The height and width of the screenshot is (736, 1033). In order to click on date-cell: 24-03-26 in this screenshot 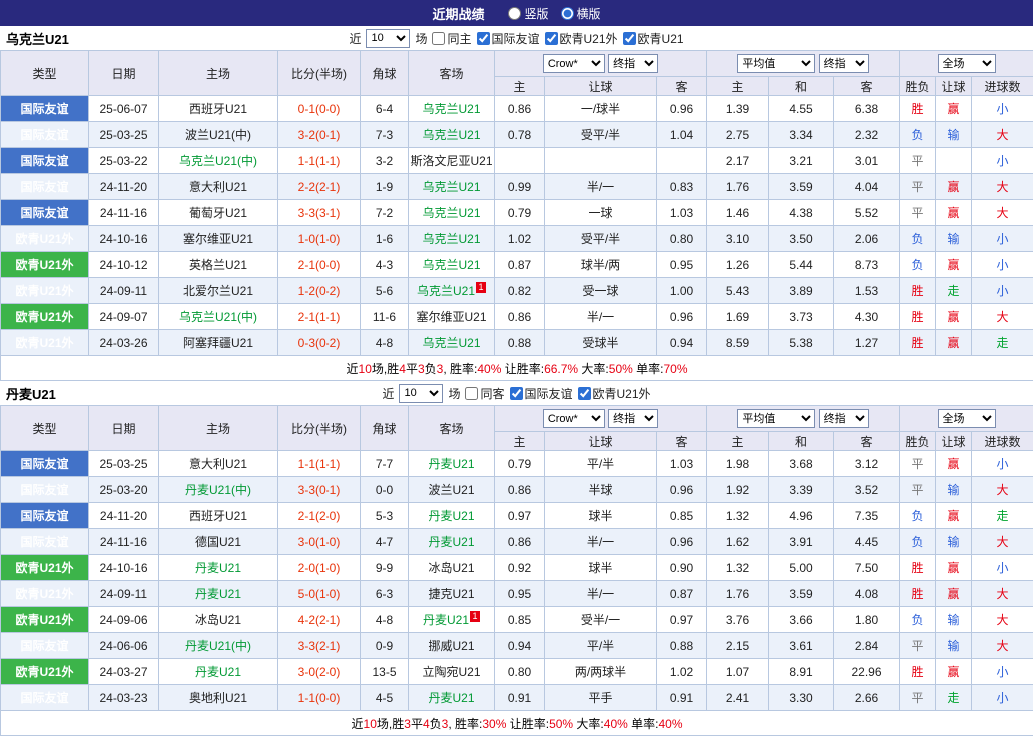, I will do `click(124, 343)`.